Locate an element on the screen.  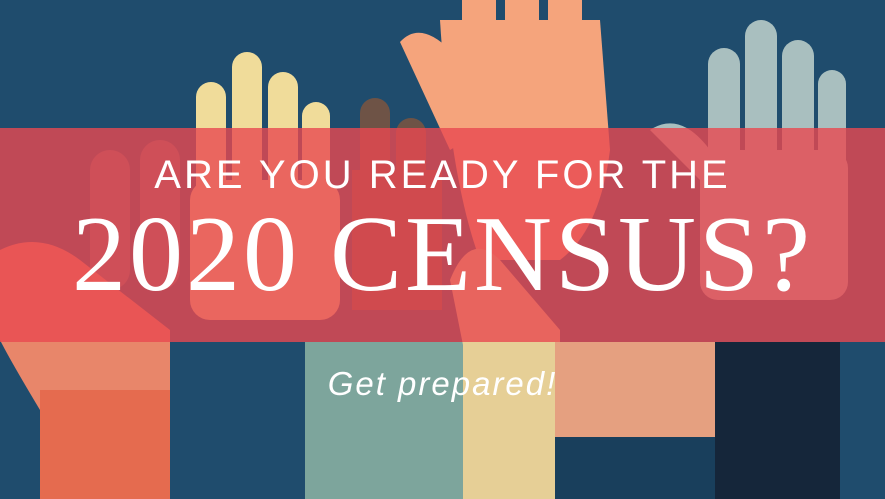
tagline: Get prepared! is located at coordinates (442, 383).